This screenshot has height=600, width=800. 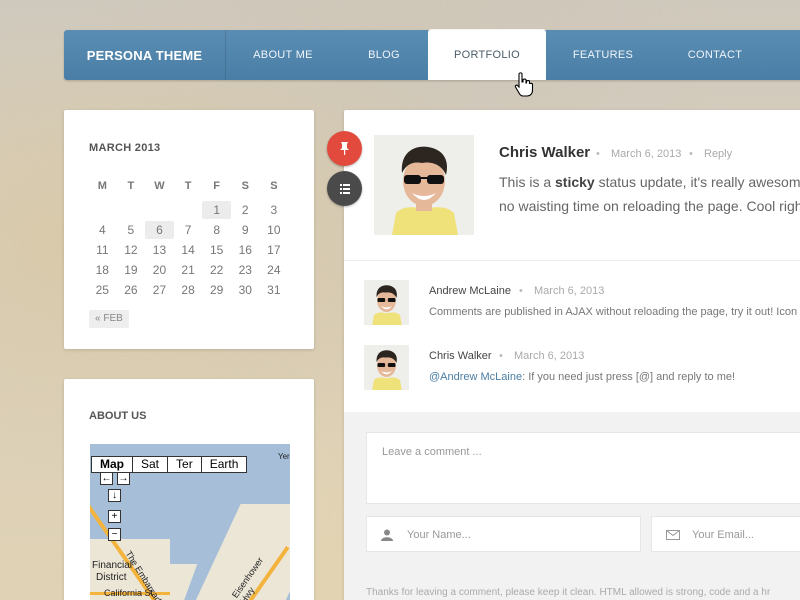 What do you see at coordinates (245, 270) in the screenshot?
I see `calendar-day: 23` at bounding box center [245, 270].